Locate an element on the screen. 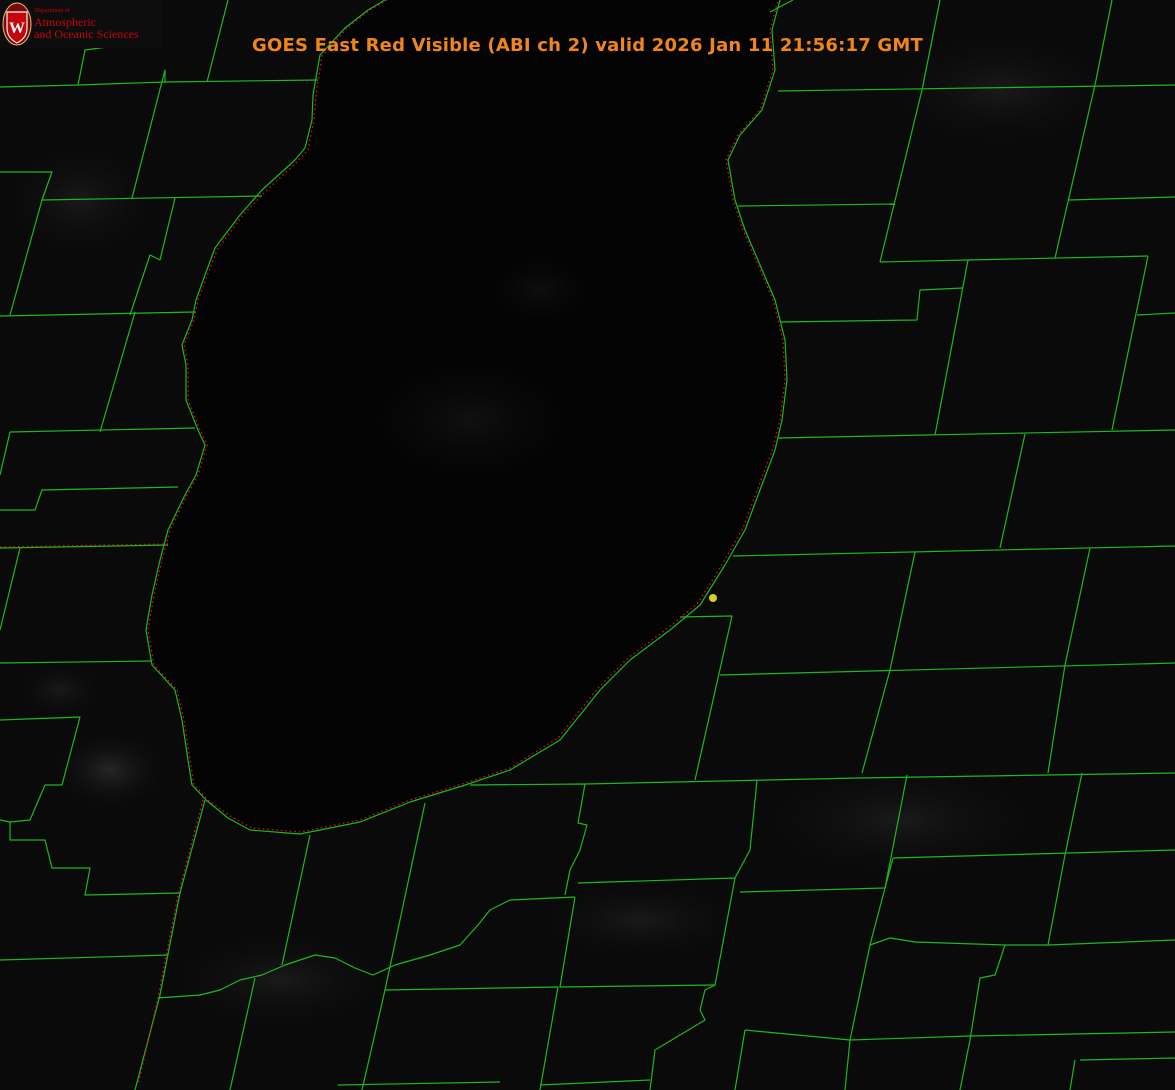  location-marker-icon is located at coordinates (713, 598).